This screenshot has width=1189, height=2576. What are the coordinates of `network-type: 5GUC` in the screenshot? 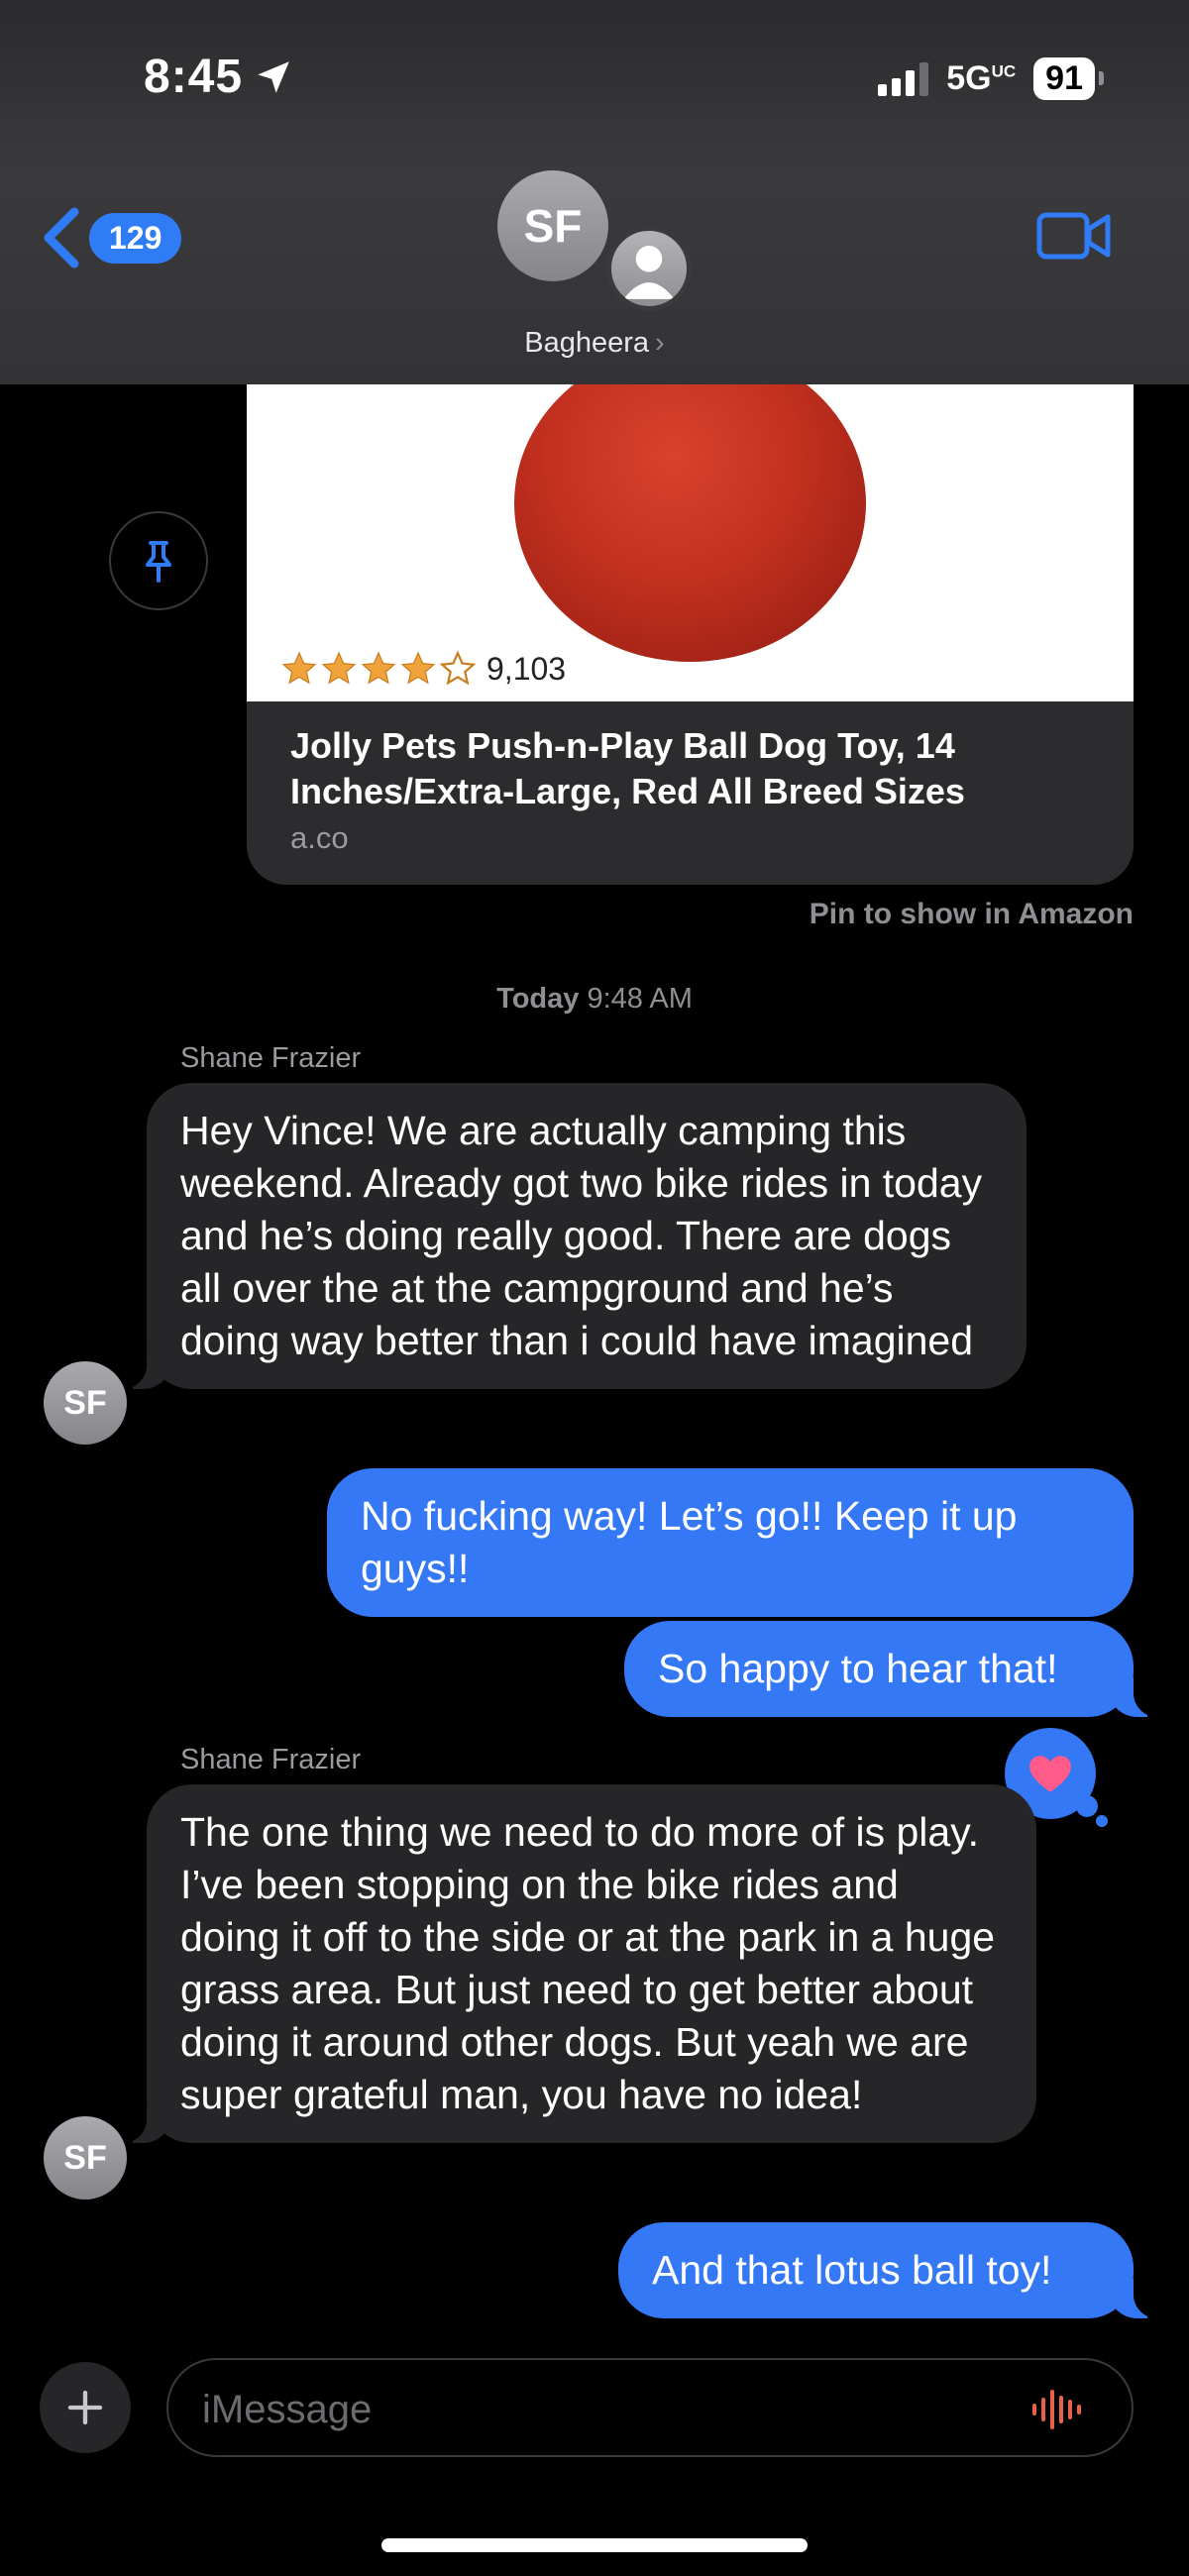 It's located at (981, 78).